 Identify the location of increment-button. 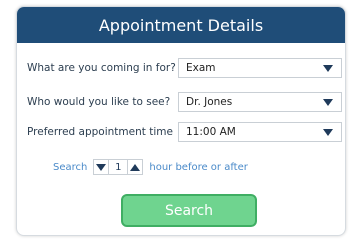
(135, 167).